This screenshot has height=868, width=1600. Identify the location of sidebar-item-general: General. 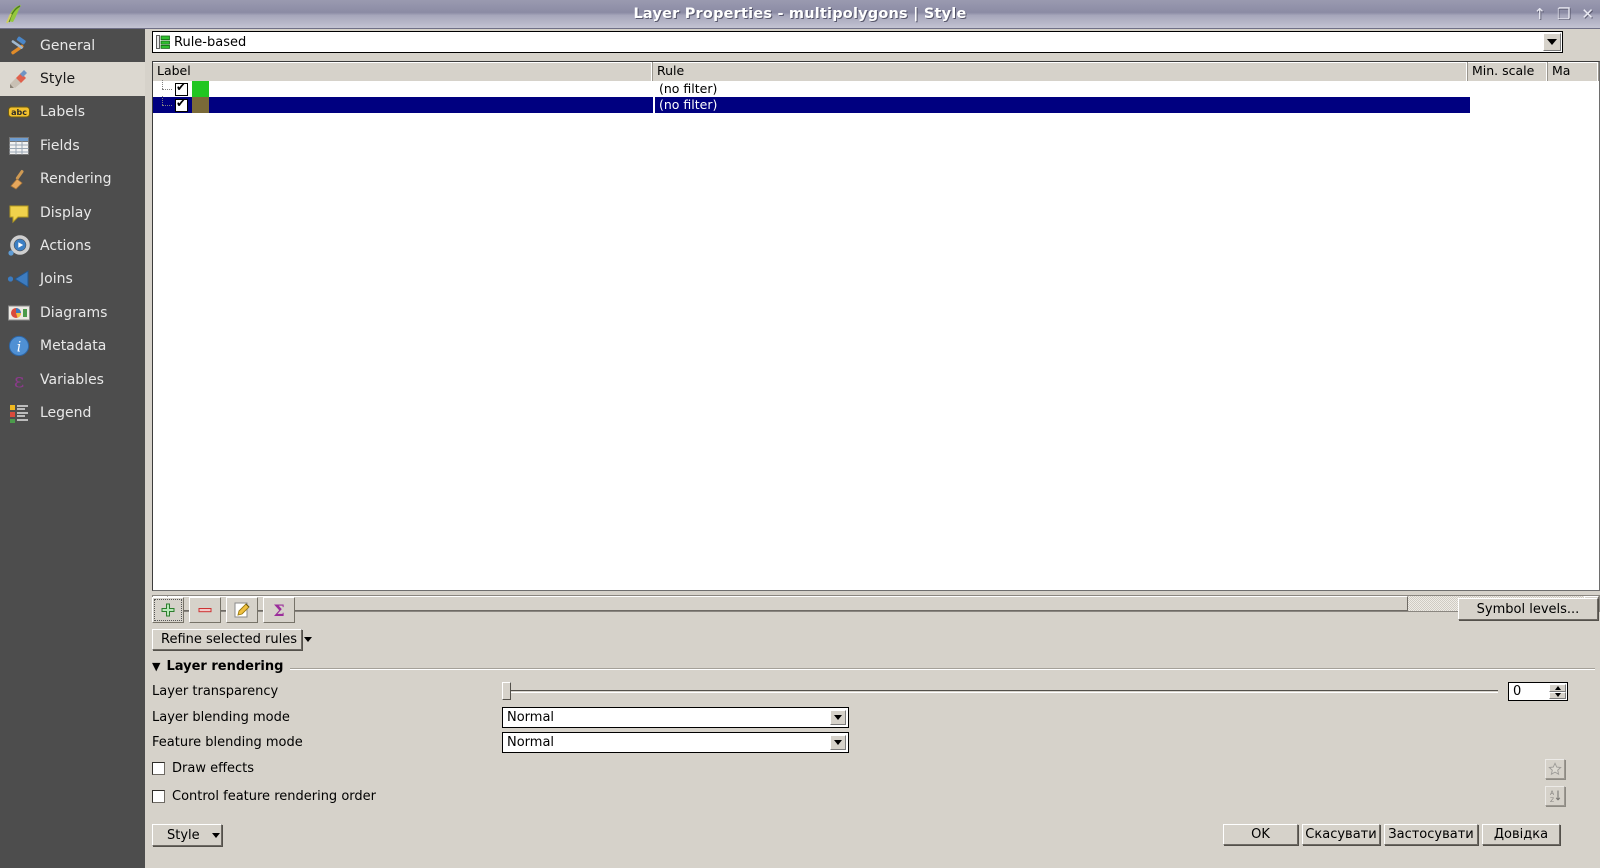
(72, 45).